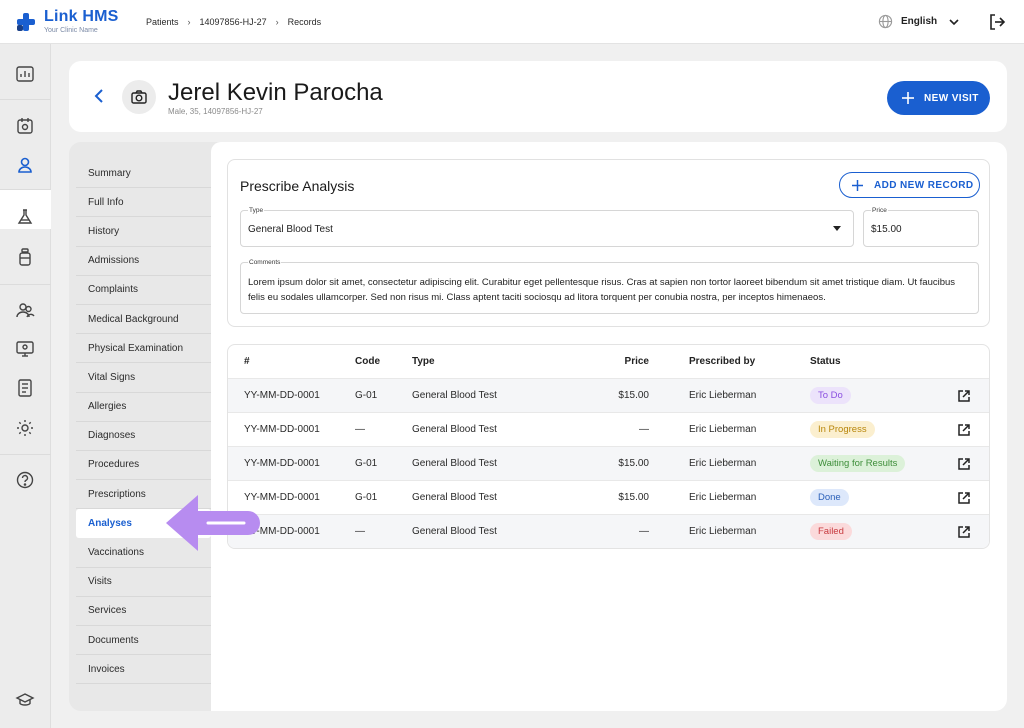 This screenshot has height=728, width=1024. I want to click on language-label: English, so click(919, 21).